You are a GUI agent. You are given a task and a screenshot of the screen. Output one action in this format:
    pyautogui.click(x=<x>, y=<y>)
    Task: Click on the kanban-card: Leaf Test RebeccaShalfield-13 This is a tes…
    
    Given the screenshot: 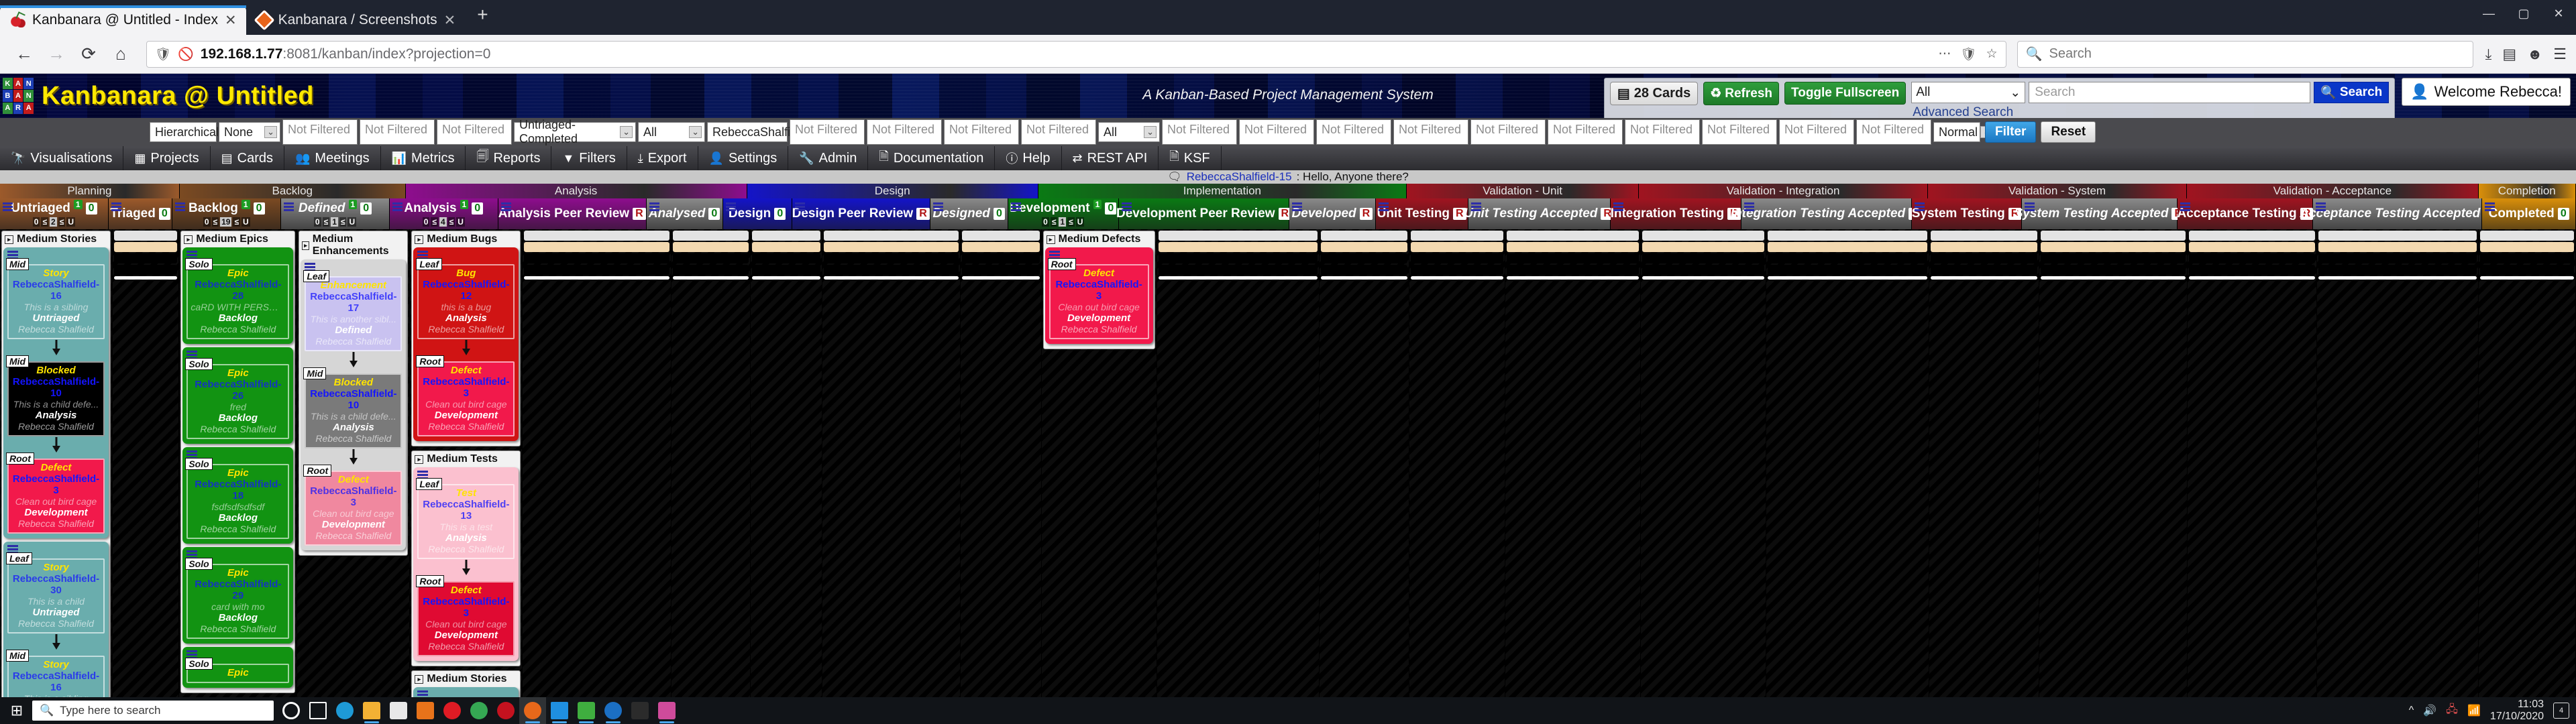 What is the action you would take?
    pyautogui.click(x=466, y=564)
    